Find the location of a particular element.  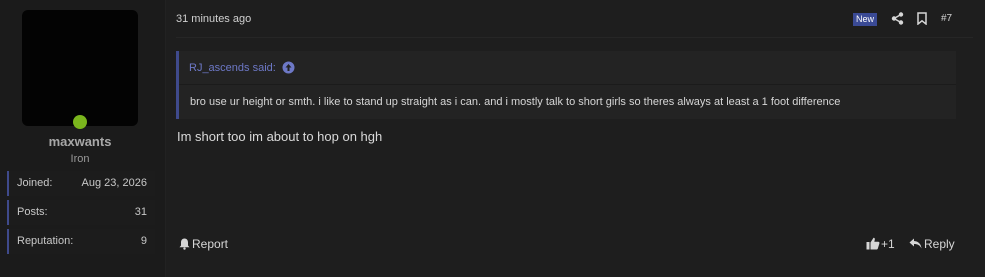

new-badge: New is located at coordinates (865, 19).